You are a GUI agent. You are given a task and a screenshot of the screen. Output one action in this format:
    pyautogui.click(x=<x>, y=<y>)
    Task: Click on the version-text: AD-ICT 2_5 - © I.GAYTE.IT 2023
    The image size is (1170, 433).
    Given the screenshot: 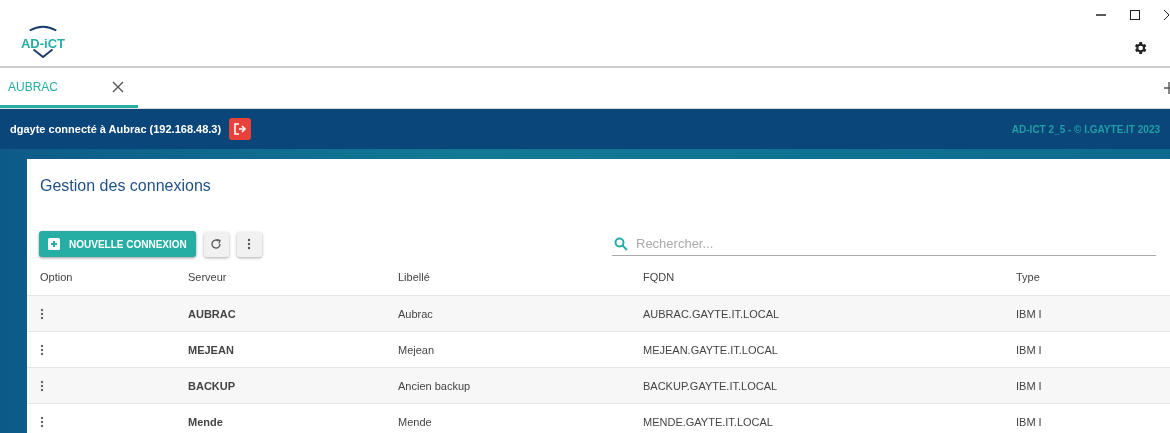 What is the action you would take?
    pyautogui.click(x=1085, y=129)
    